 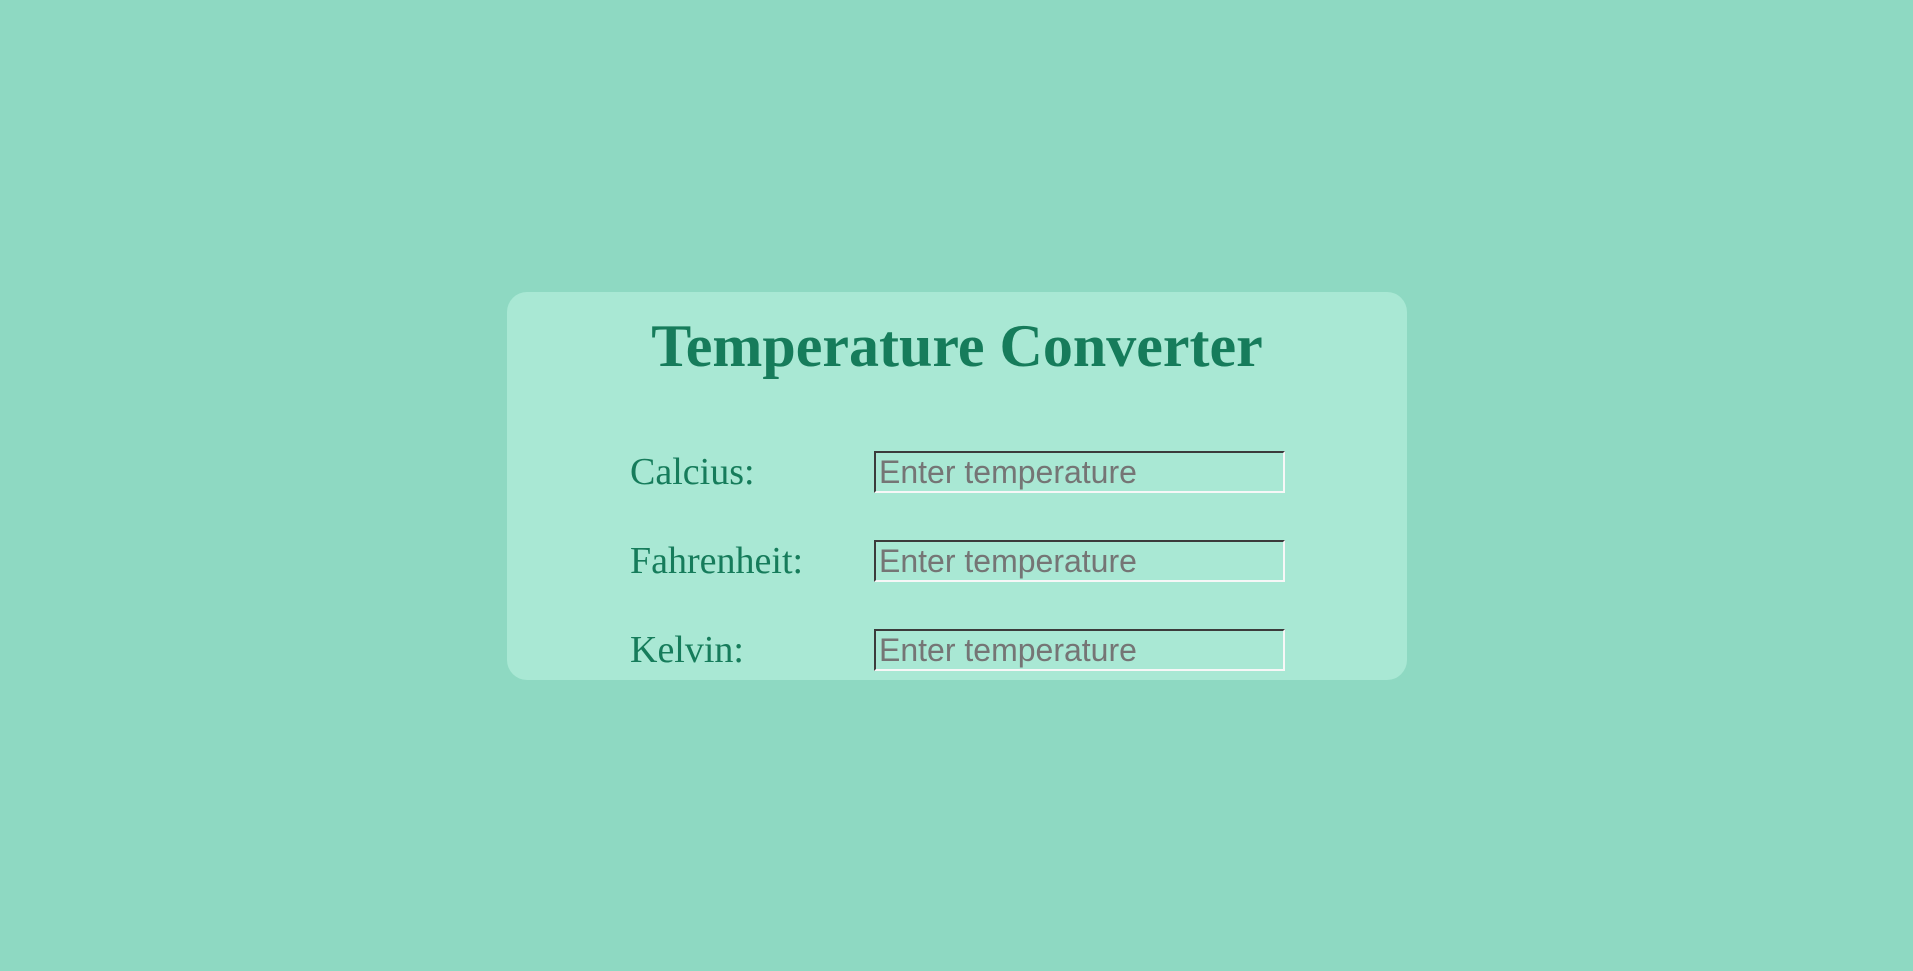 I want to click on celsius-input, so click(x=1079, y=472).